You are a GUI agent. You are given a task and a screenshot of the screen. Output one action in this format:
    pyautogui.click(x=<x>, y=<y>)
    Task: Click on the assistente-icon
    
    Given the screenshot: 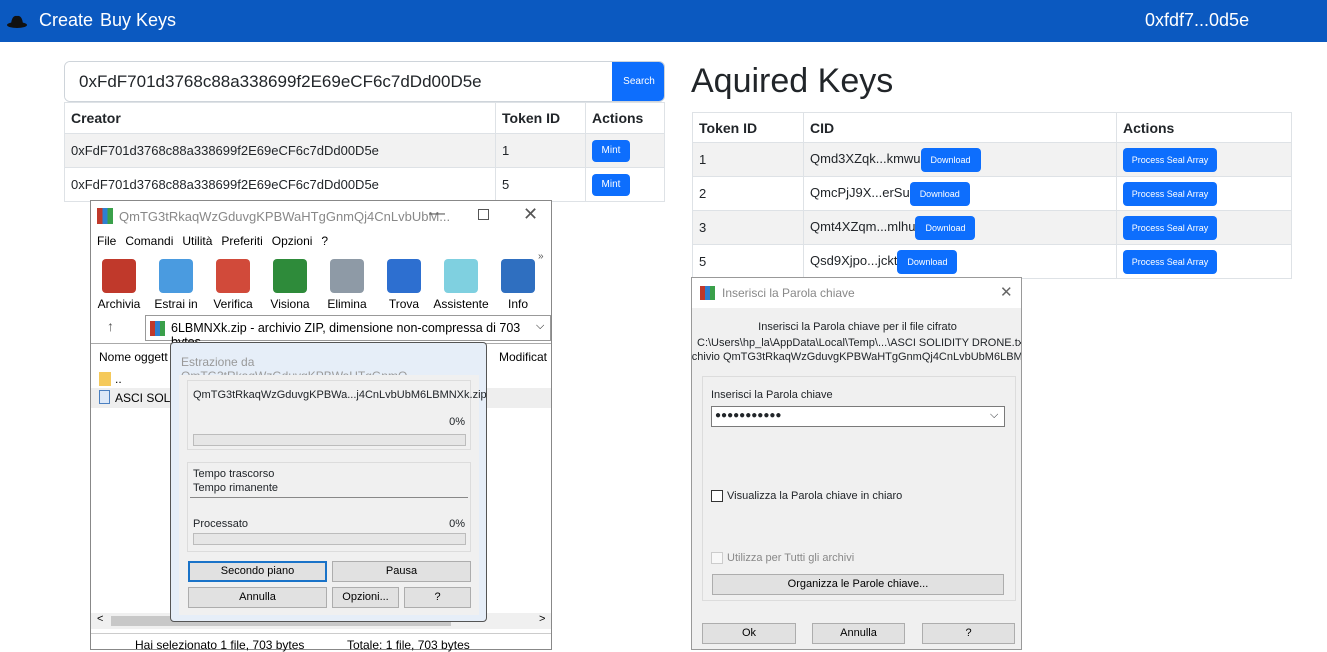 What is the action you would take?
    pyautogui.click(x=461, y=276)
    